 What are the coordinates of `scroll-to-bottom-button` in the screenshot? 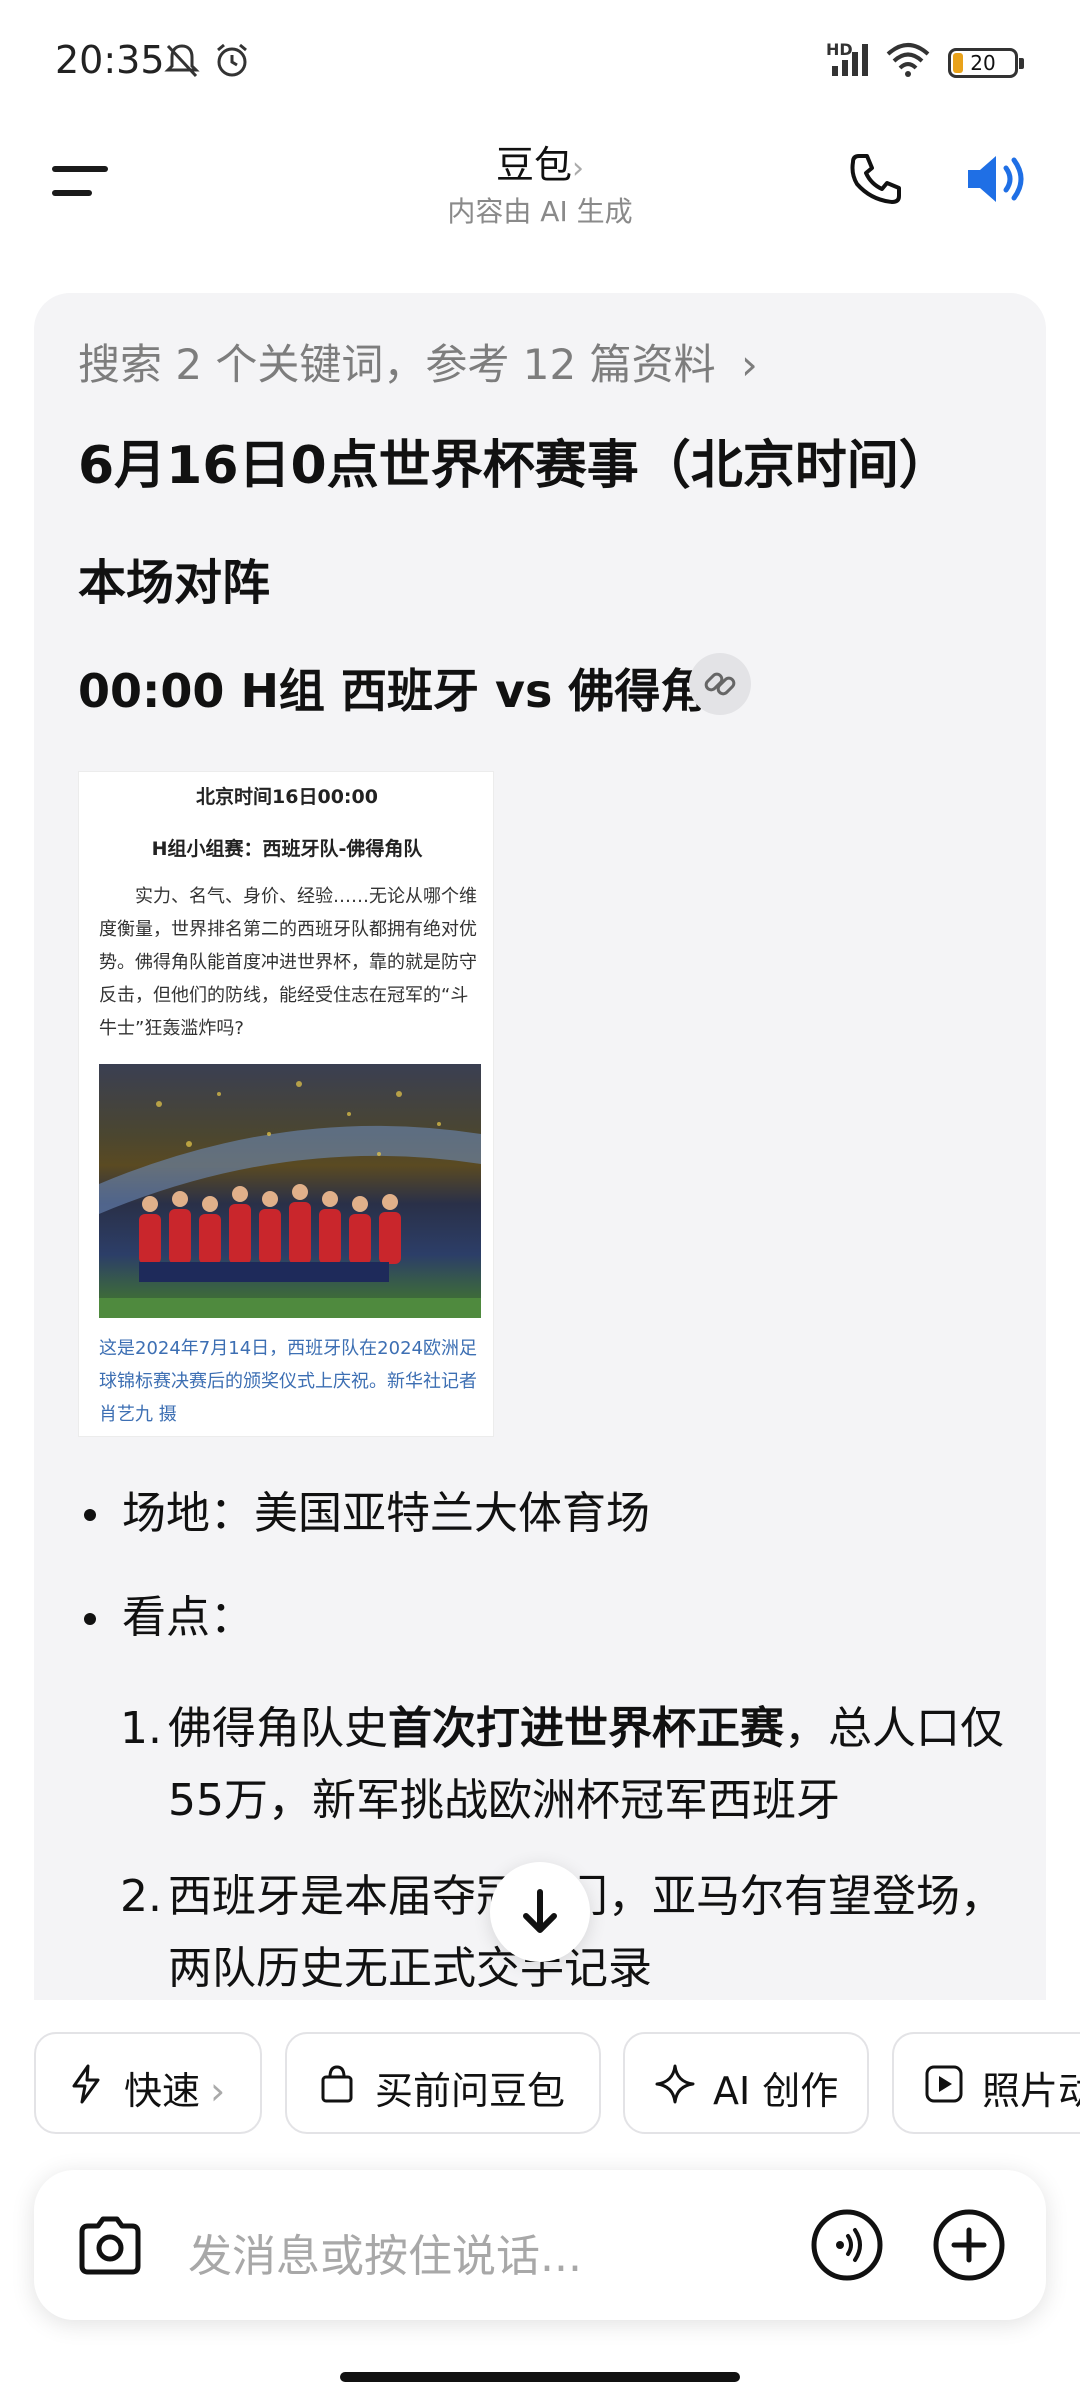 It's located at (540, 1912).